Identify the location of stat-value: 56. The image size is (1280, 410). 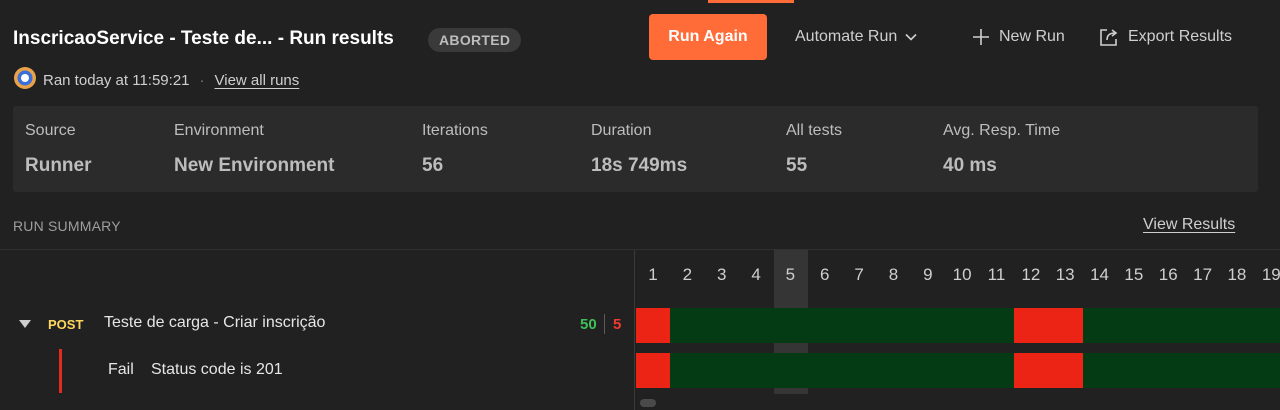
(433, 165).